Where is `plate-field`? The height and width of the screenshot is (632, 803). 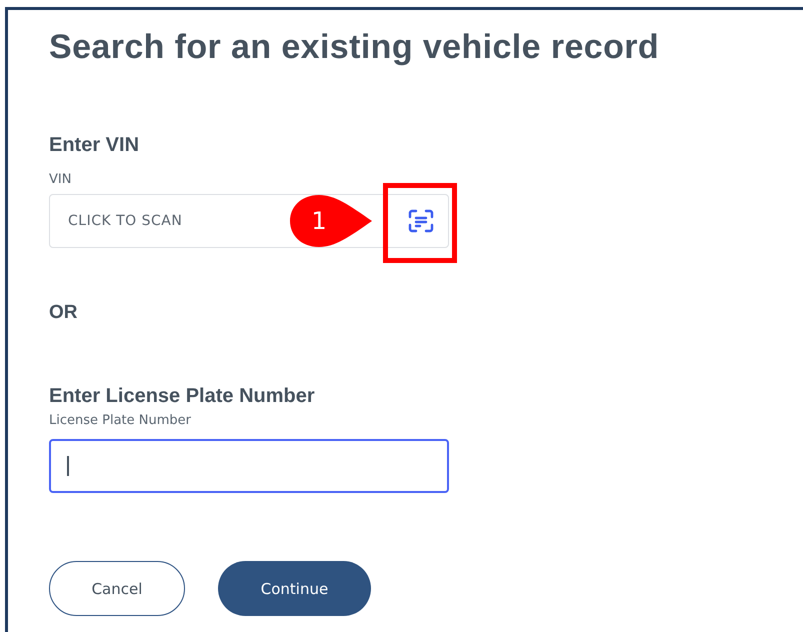 plate-field is located at coordinates (249, 466).